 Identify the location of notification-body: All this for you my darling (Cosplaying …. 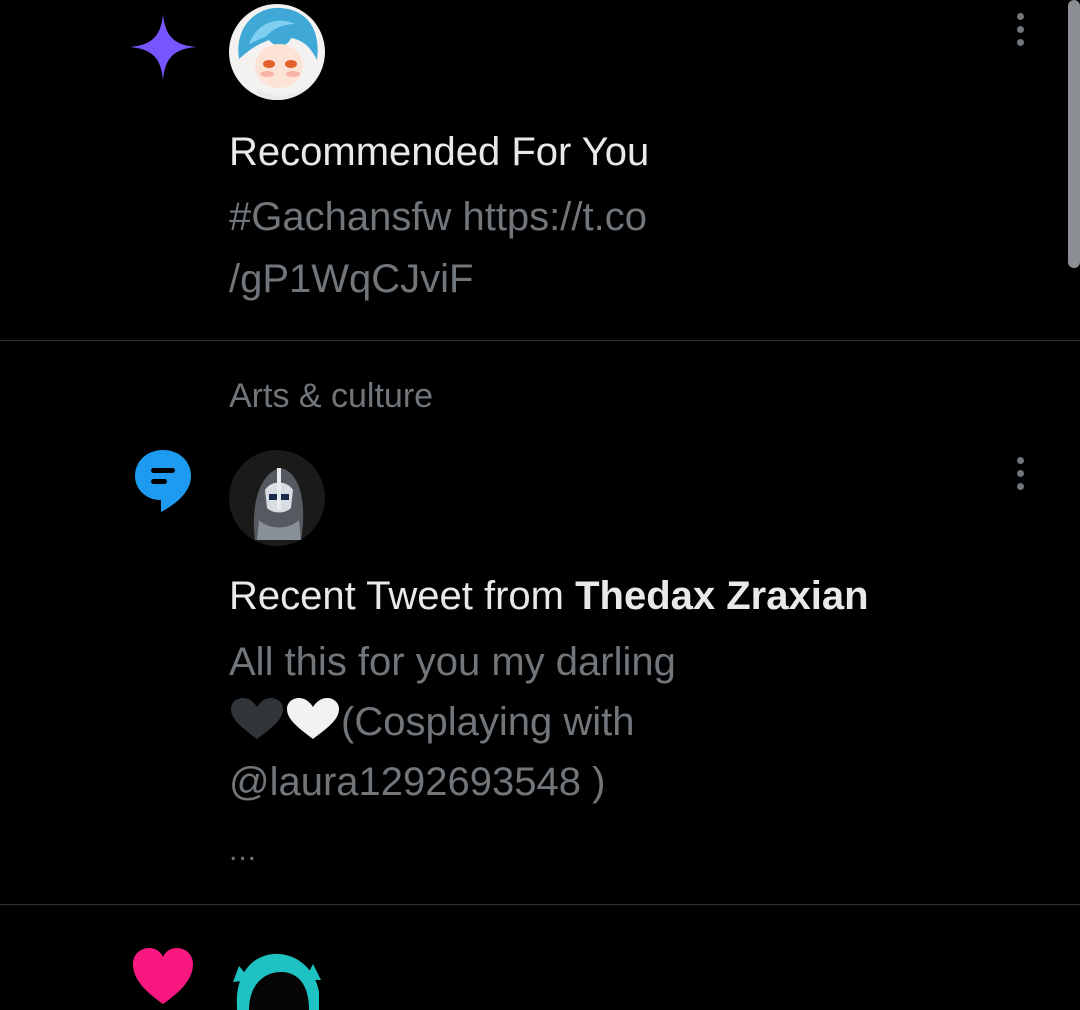
(509, 722).